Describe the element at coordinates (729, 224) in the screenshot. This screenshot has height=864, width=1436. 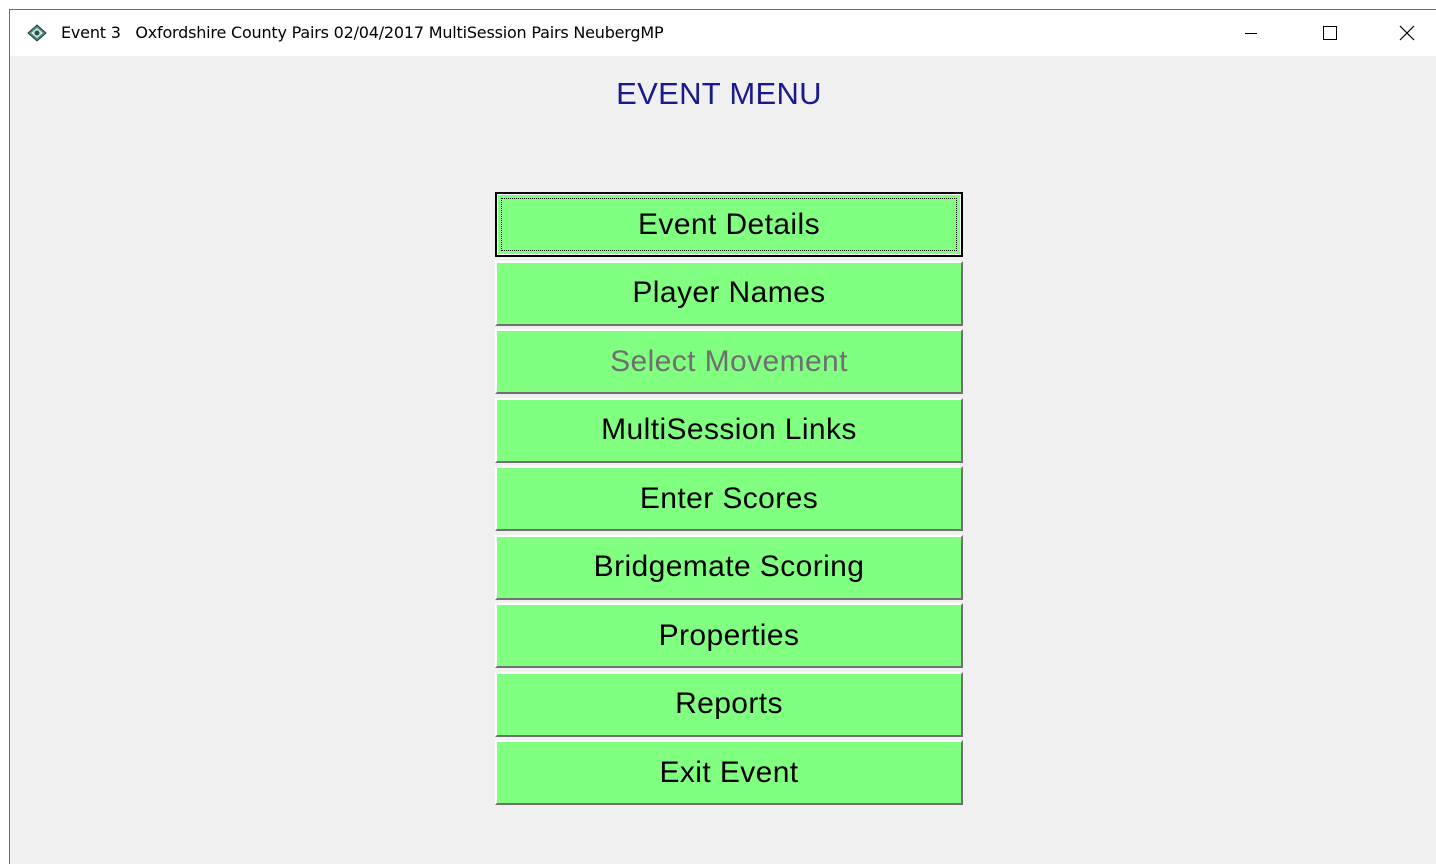
I see `event-details-button: Event Details` at that location.